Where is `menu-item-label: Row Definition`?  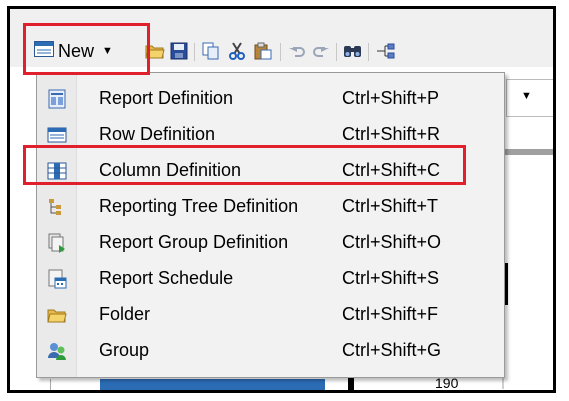 menu-item-label: Row Definition is located at coordinates (157, 134).